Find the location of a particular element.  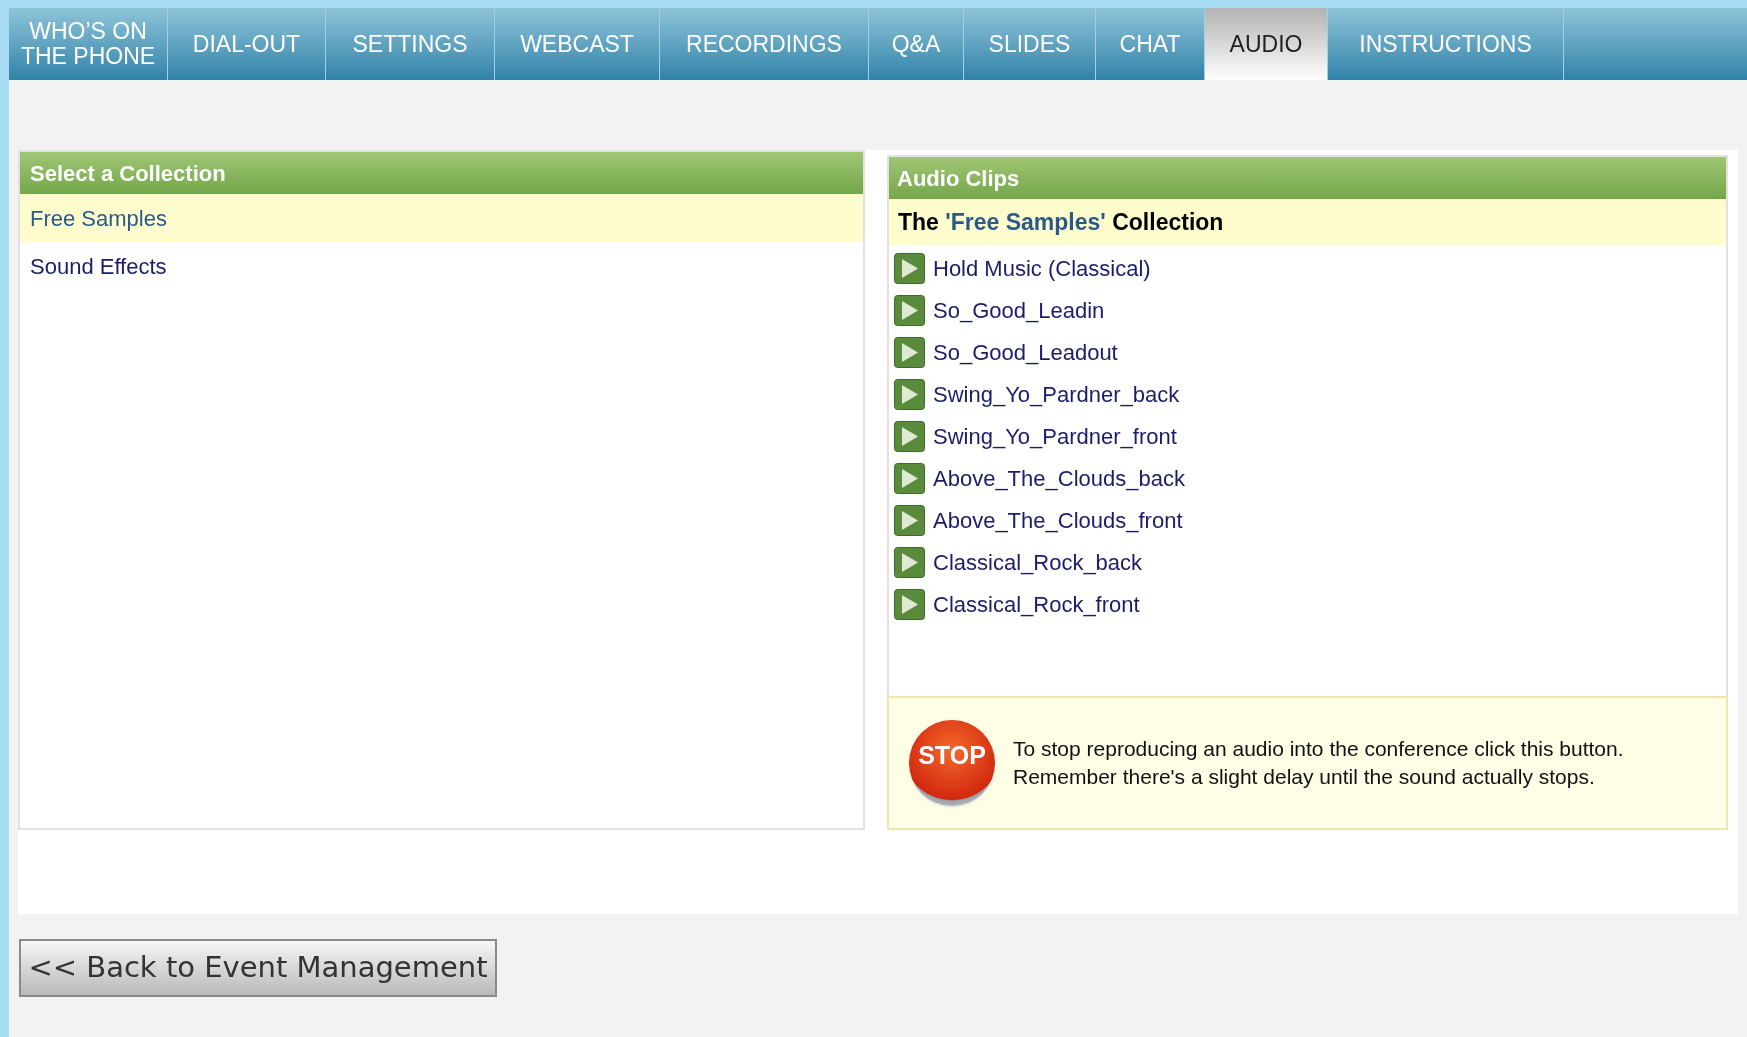

stop-button: STOP is located at coordinates (952, 763).